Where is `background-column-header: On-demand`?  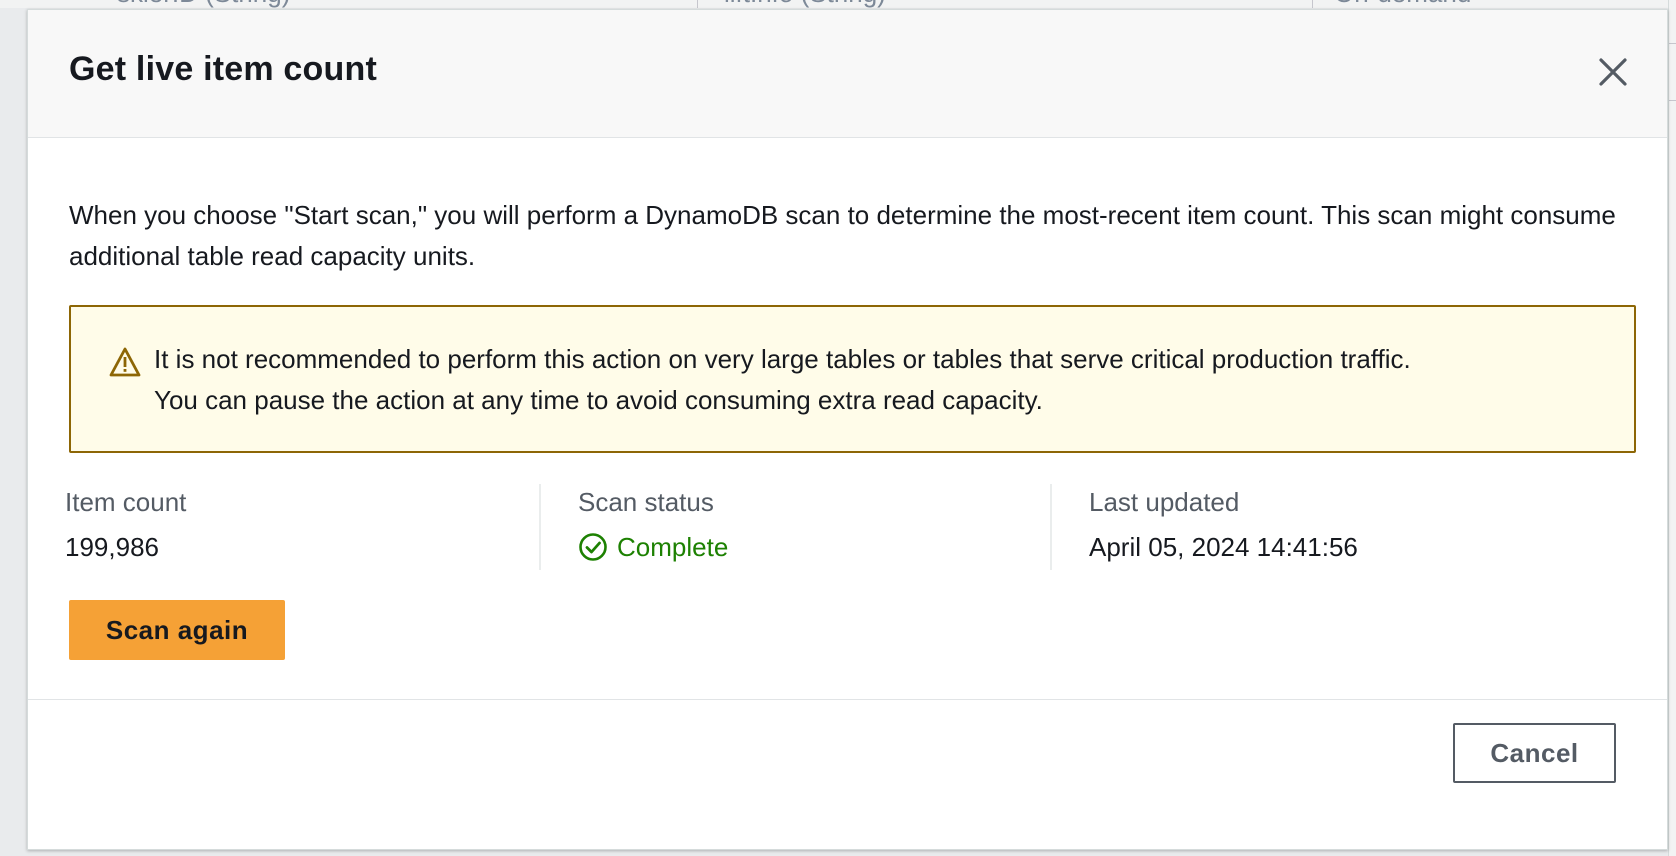 background-column-header: On-demand is located at coordinates (1402, 4).